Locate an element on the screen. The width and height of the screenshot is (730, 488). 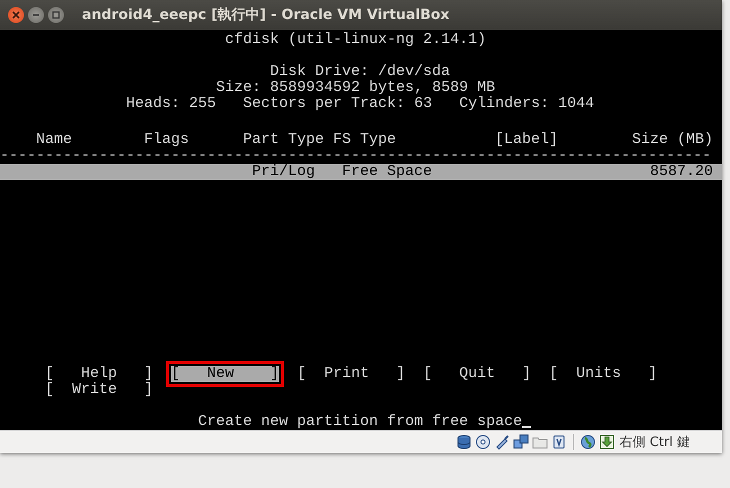
chip-icon is located at coordinates (558, 442).